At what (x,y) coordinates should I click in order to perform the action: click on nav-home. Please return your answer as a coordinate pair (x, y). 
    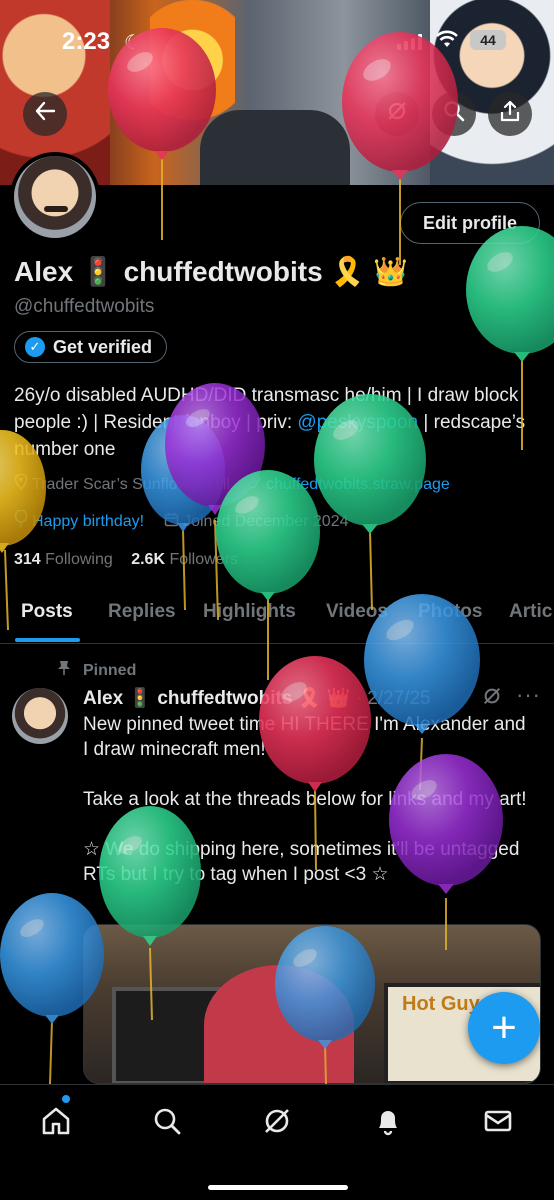
    Looking at the image, I should click on (56, 1123).